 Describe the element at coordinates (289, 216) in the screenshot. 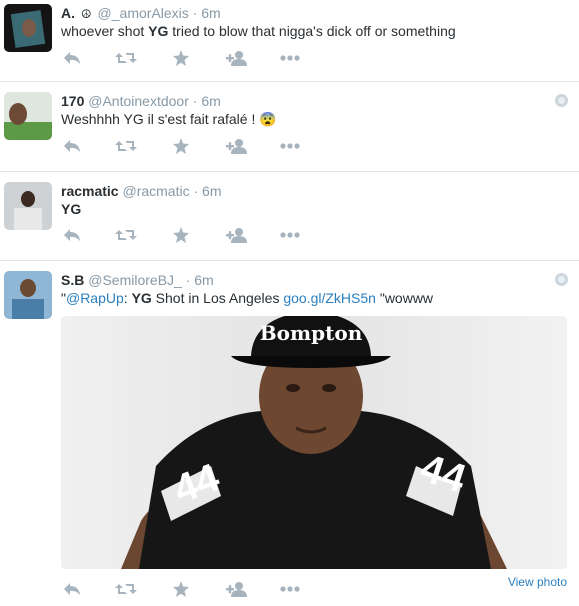

I see `tweet: racmatic @racmatic · 6m YG` at that location.